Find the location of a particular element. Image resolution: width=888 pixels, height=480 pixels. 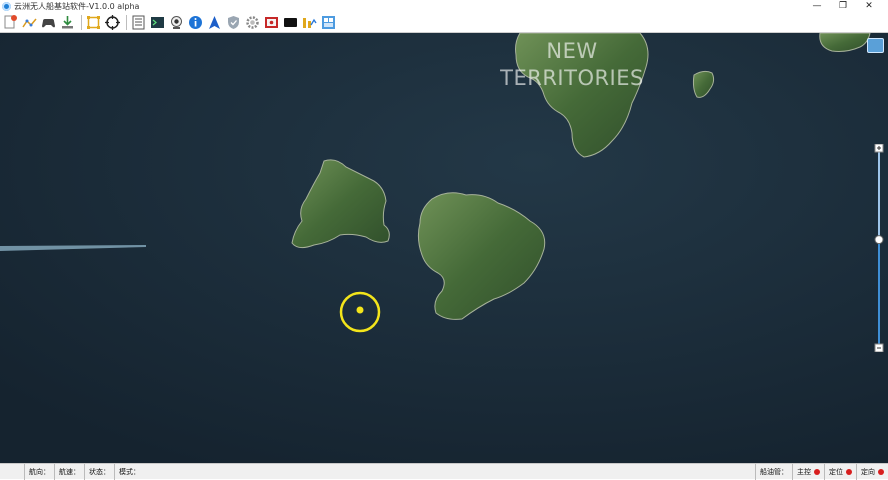

new-mission-icon is located at coordinates (10, 22).